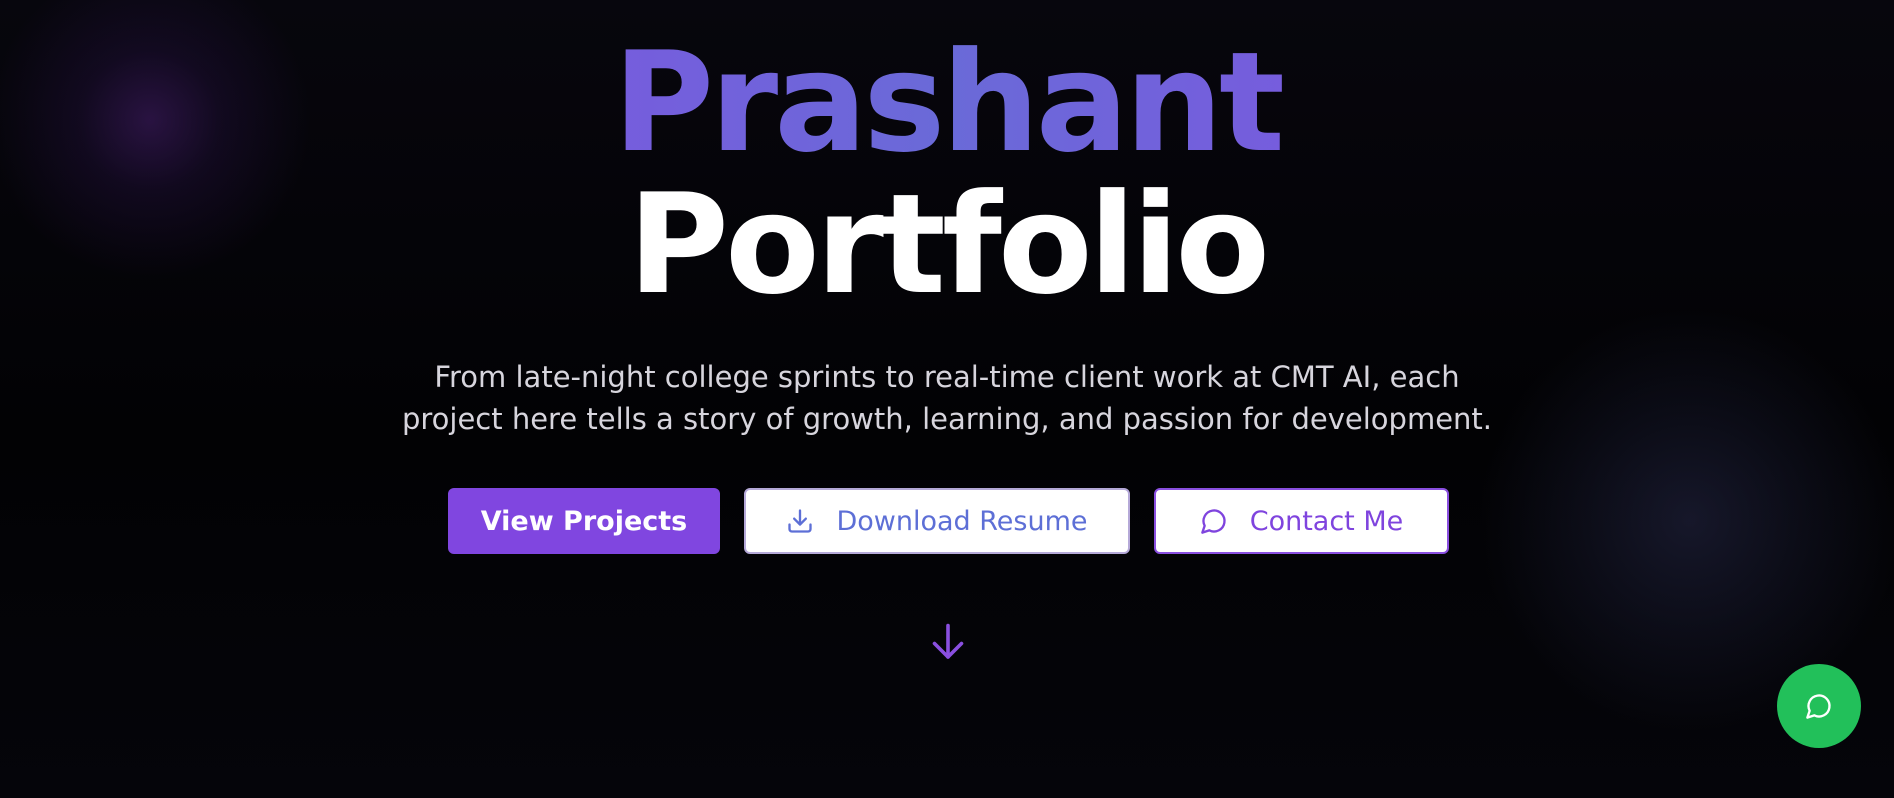 The height and width of the screenshot is (798, 1894). Describe the element at coordinates (948, 244) in the screenshot. I see `hero-title-portfolio: Portfolio` at that location.